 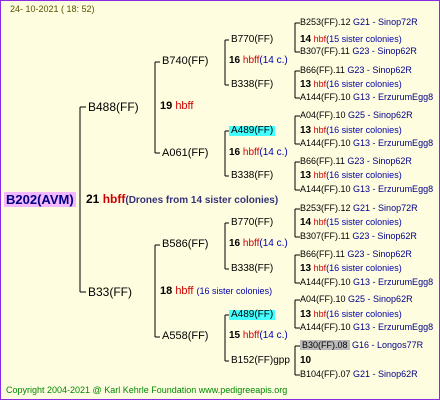 What do you see at coordinates (235, 60) in the screenshot?
I see `gen2-num-1: 16` at bounding box center [235, 60].